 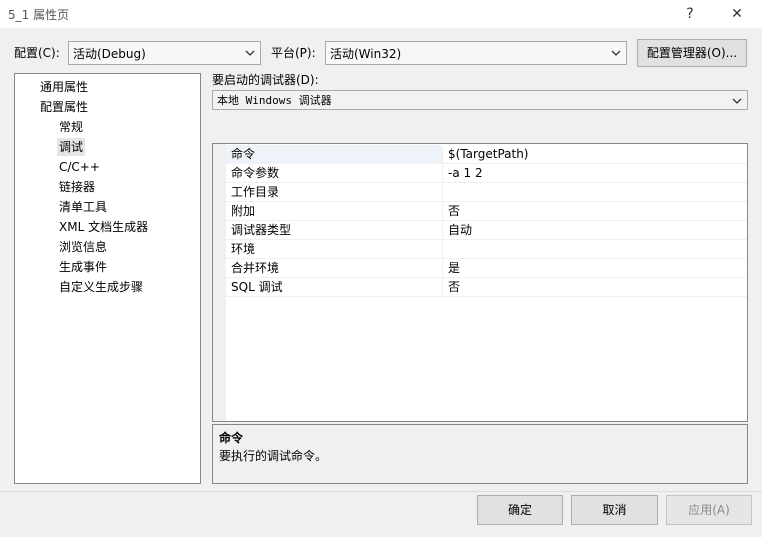 What do you see at coordinates (366, 54) in the screenshot?
I see `platform-value: 活动(Win32)` at bounding box center [366, 54].